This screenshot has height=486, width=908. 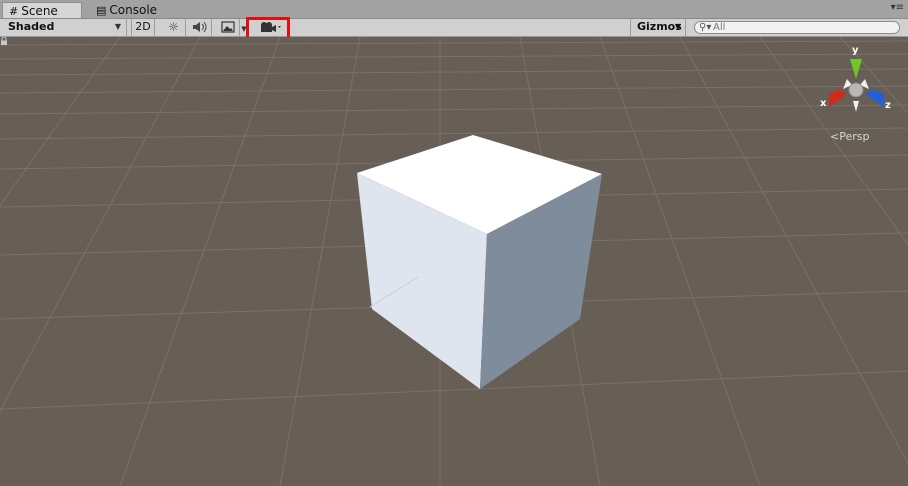 I want to click on image-icon, so click(x=227, y=27).